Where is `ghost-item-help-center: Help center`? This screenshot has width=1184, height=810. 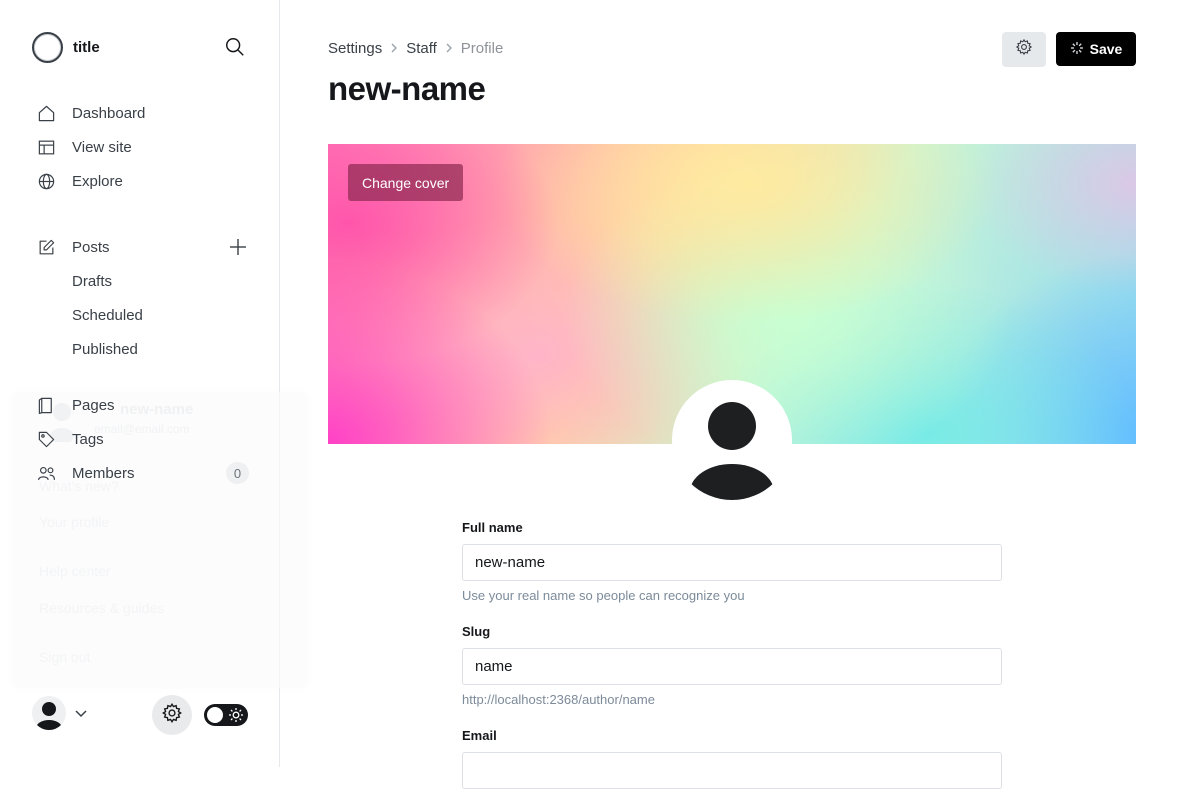 ghost-item-help-center: Help center is located at coordinates (75, 571).